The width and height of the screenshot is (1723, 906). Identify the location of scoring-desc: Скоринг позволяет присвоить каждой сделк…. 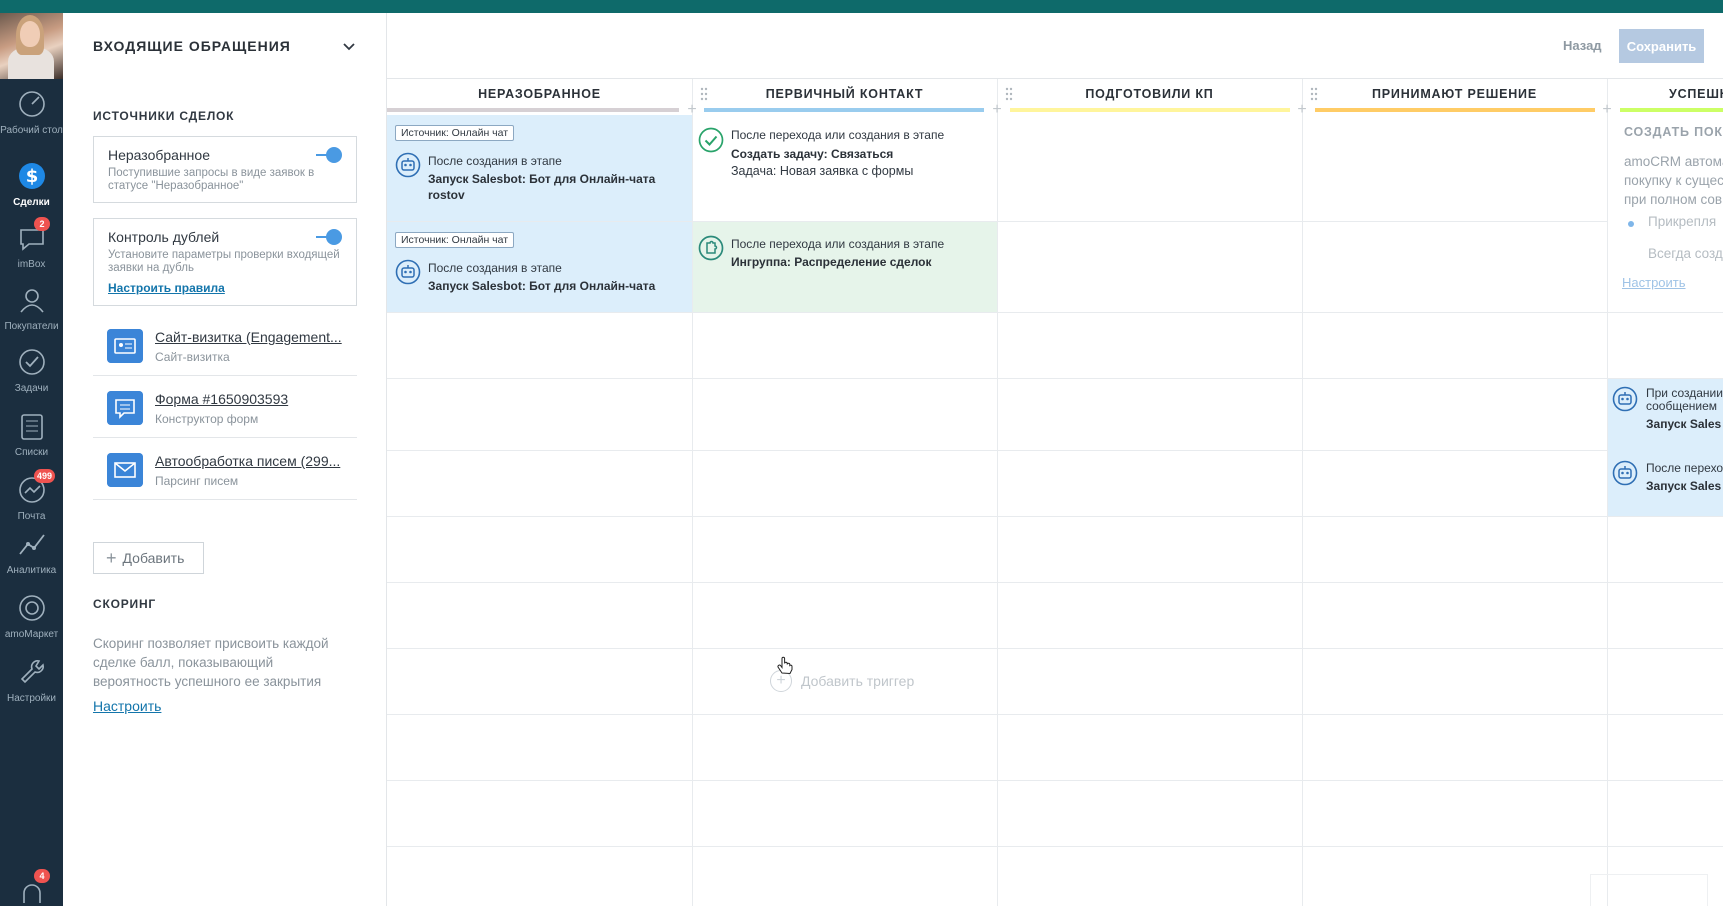
(211, 662).